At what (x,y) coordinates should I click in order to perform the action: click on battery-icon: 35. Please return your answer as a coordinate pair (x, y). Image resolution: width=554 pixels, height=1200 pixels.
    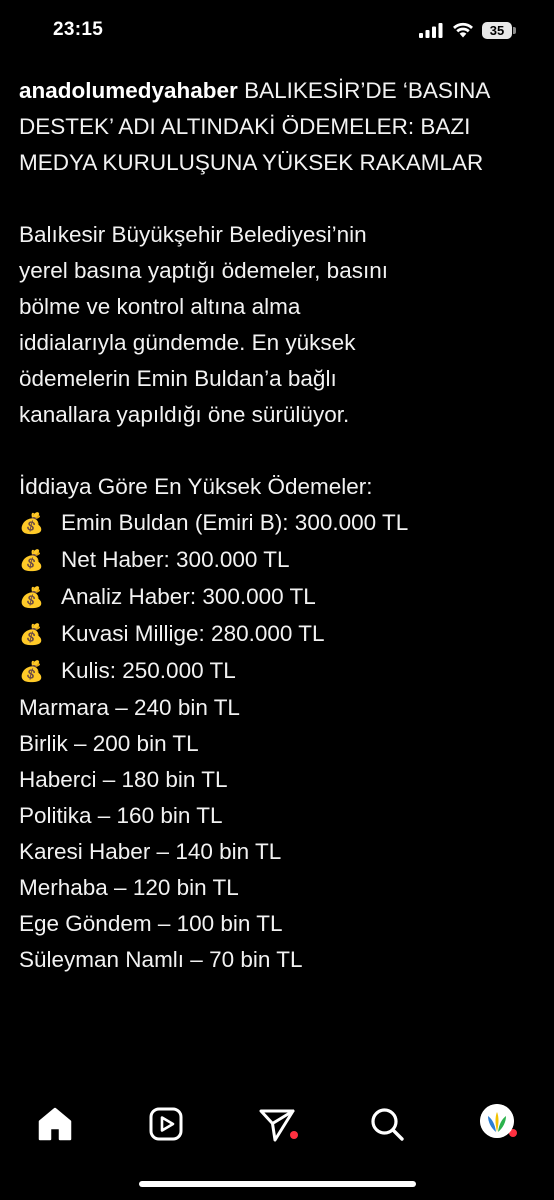
    Looking at the image, I should click on (499, 30).